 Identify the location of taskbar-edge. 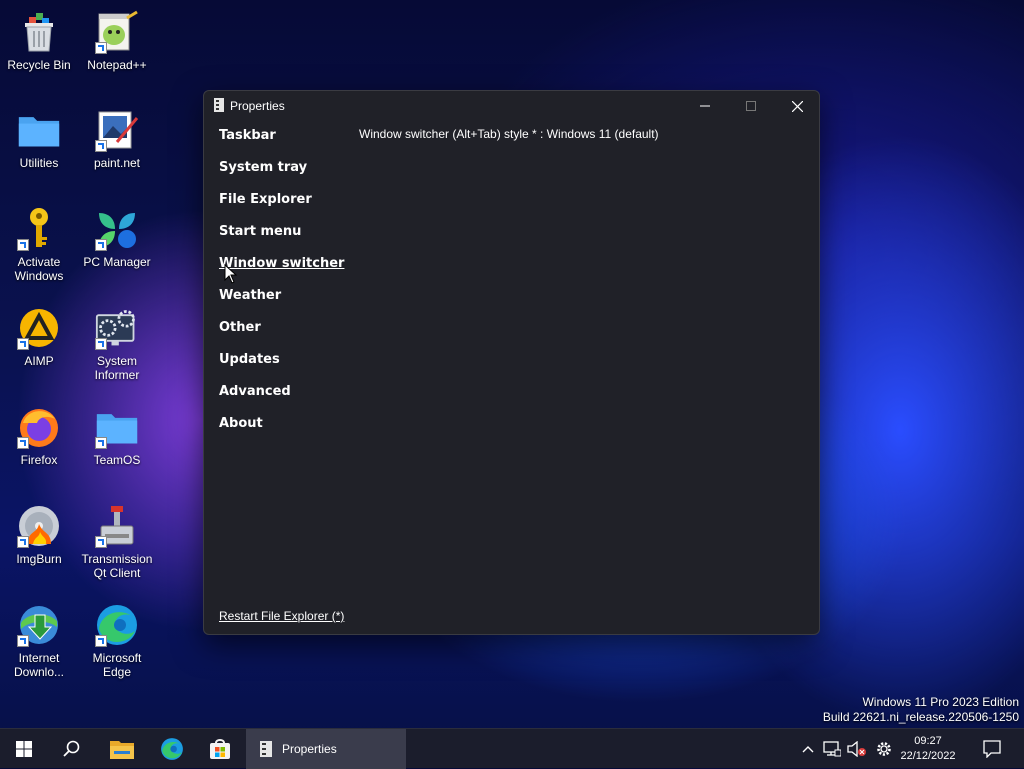
(172, 749).